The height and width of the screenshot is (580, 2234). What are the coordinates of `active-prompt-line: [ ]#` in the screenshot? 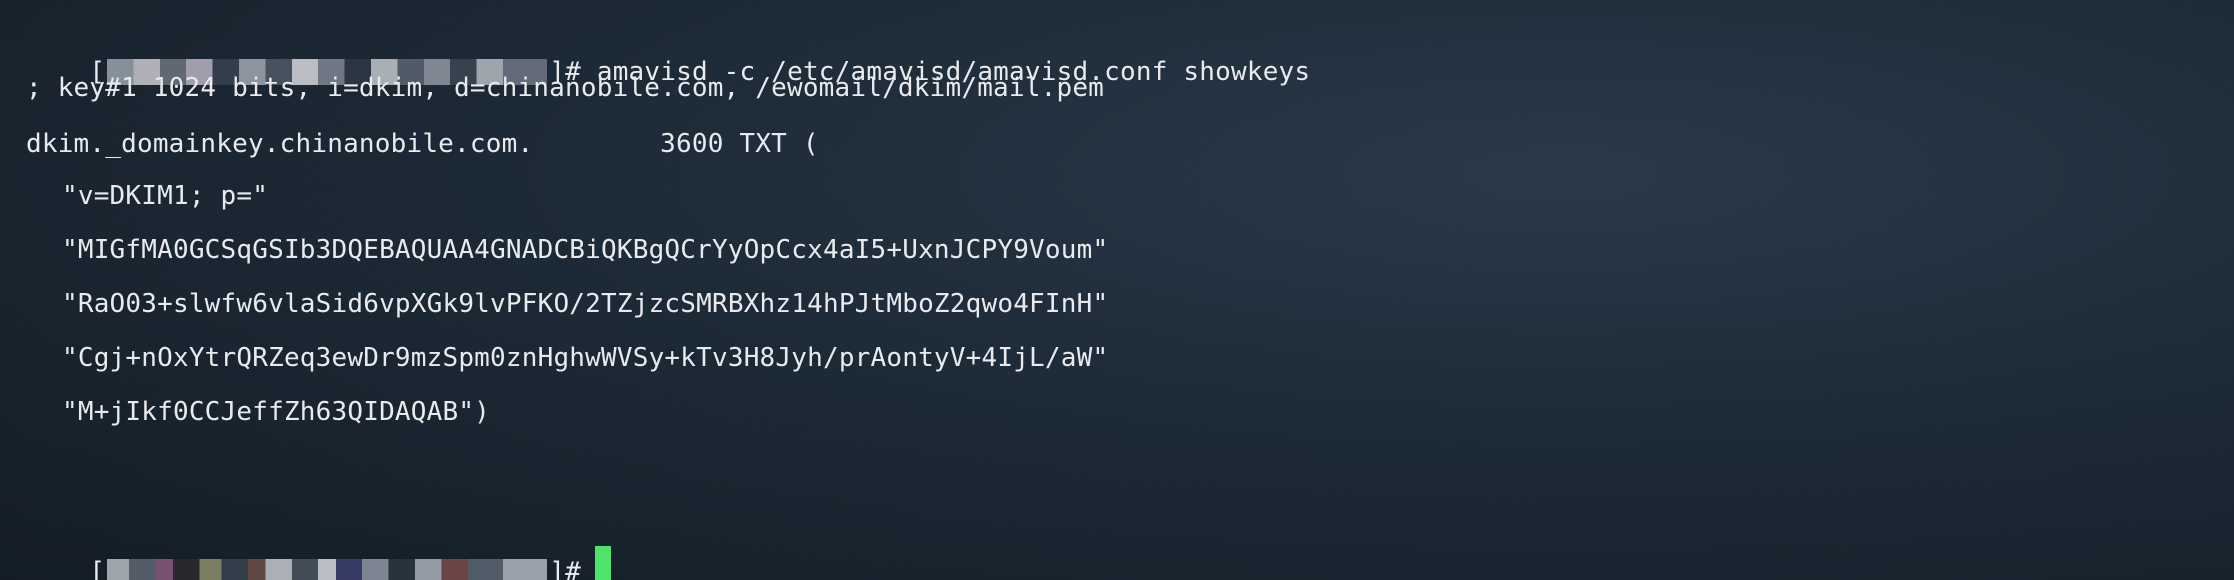 It's located at (318, 543).